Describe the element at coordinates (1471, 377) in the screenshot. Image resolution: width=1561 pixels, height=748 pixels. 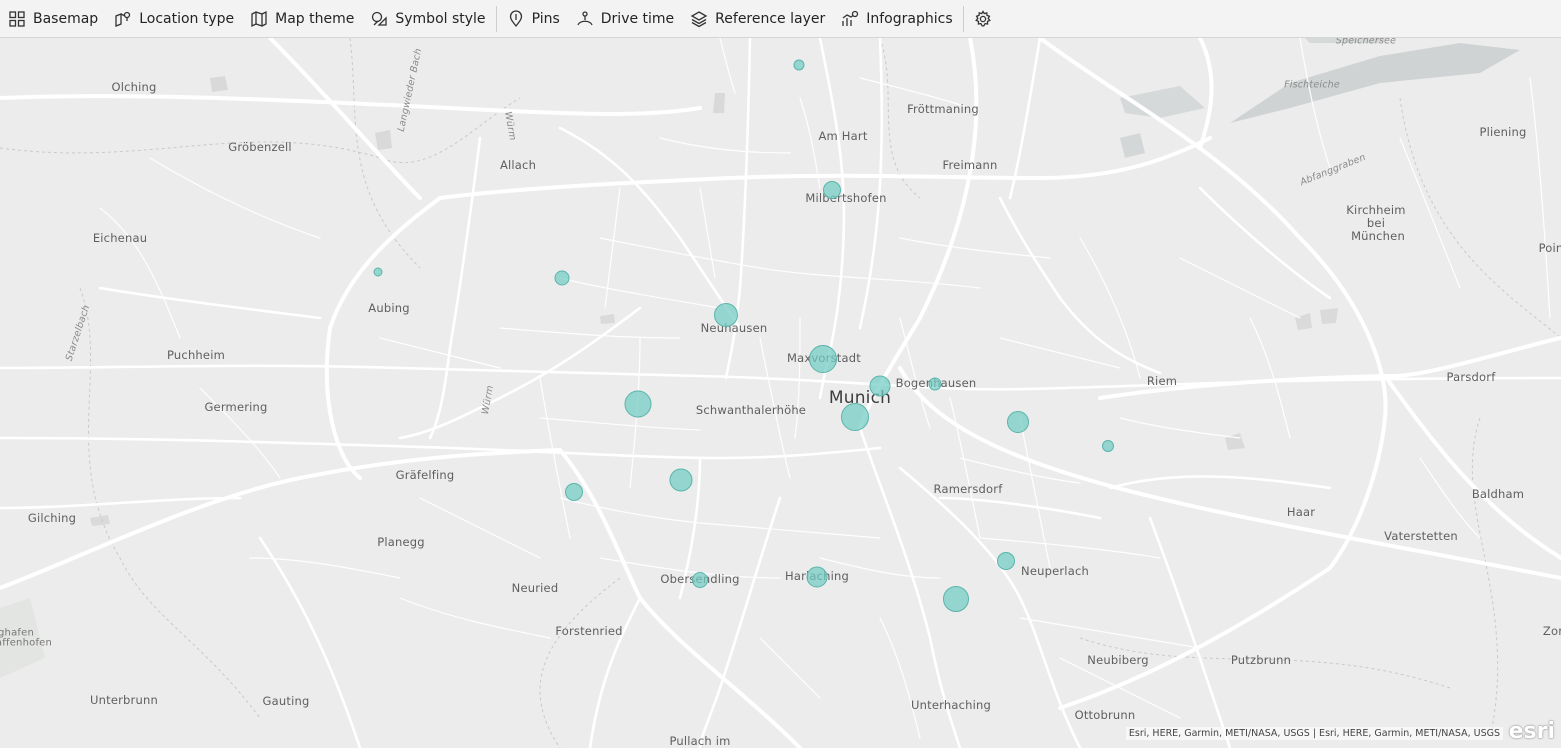
I see `place-label: Parsdorf` at that location.